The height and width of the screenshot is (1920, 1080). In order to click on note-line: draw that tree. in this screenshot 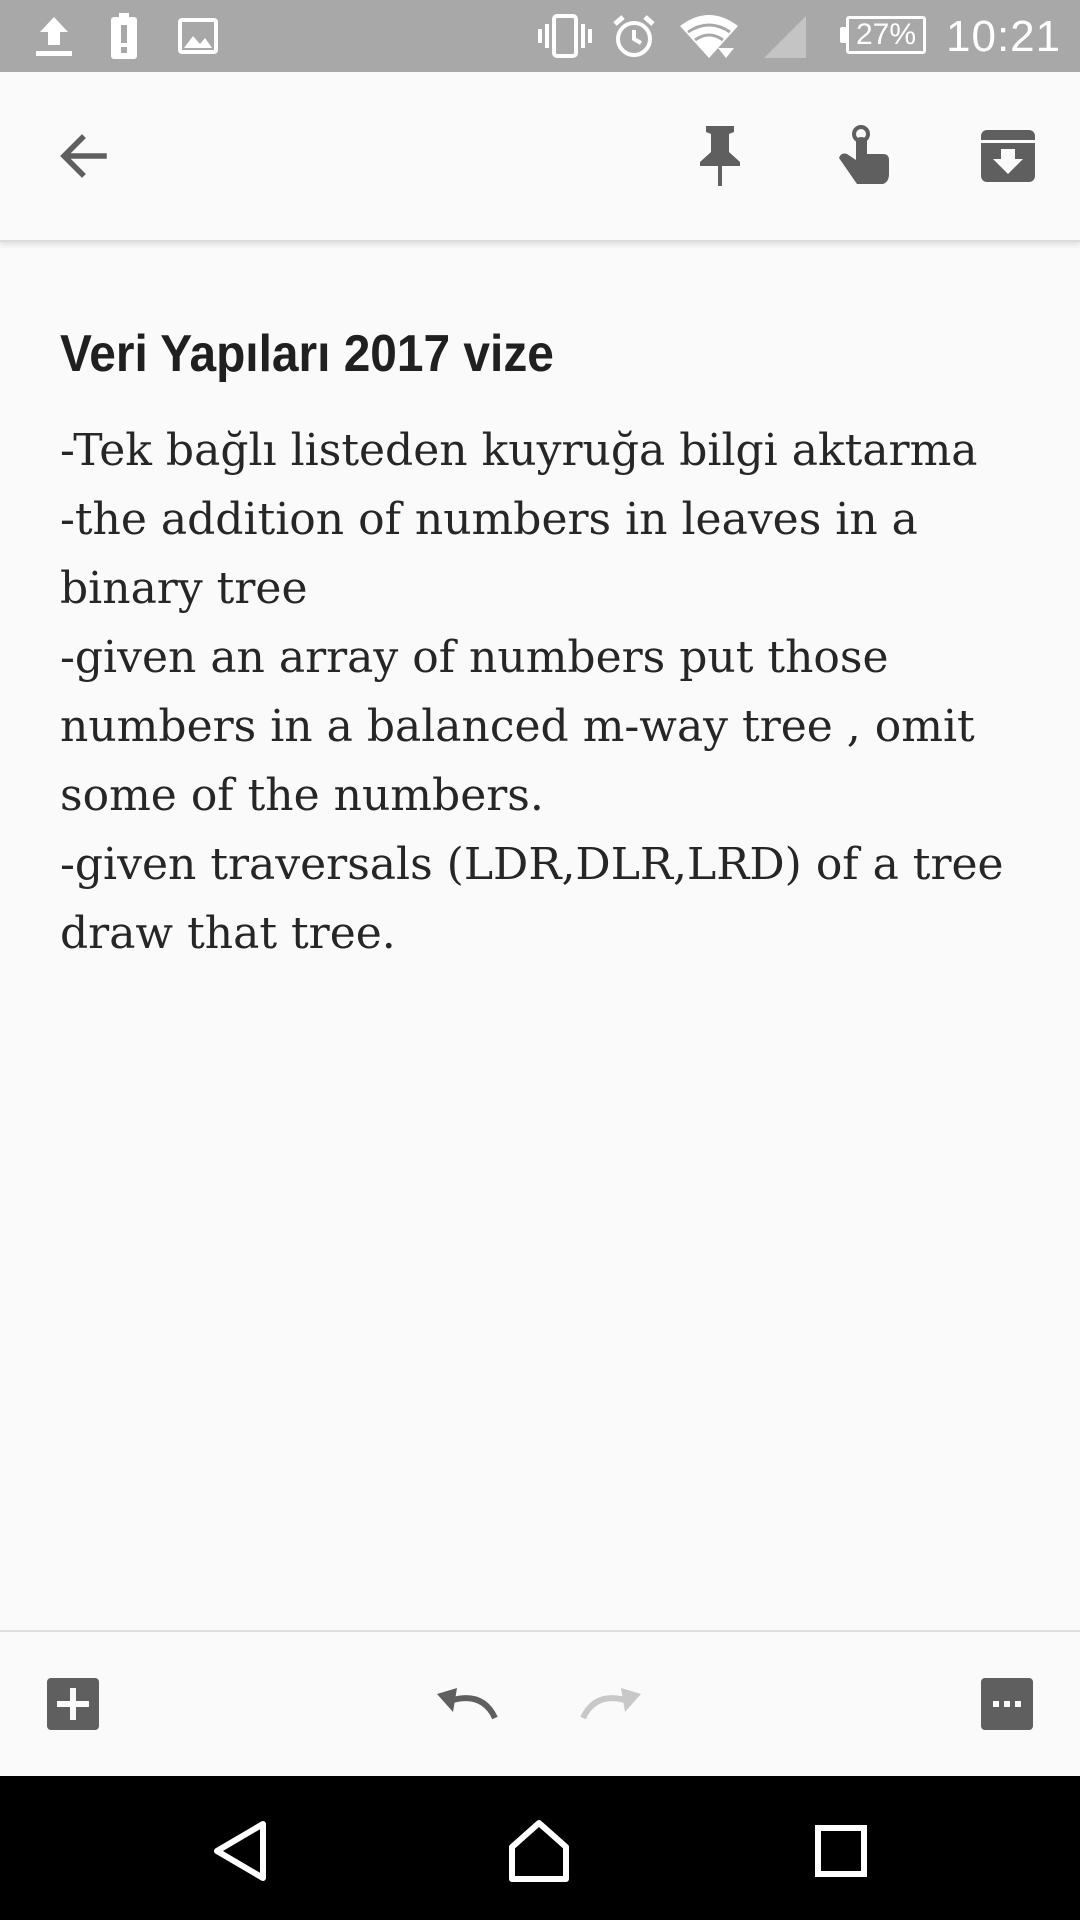, I will do `click(228, 933)`.